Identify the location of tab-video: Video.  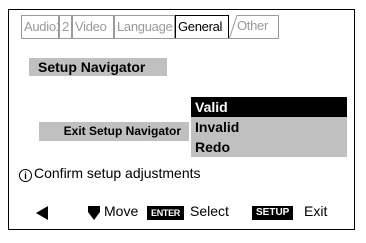
(93, 26).